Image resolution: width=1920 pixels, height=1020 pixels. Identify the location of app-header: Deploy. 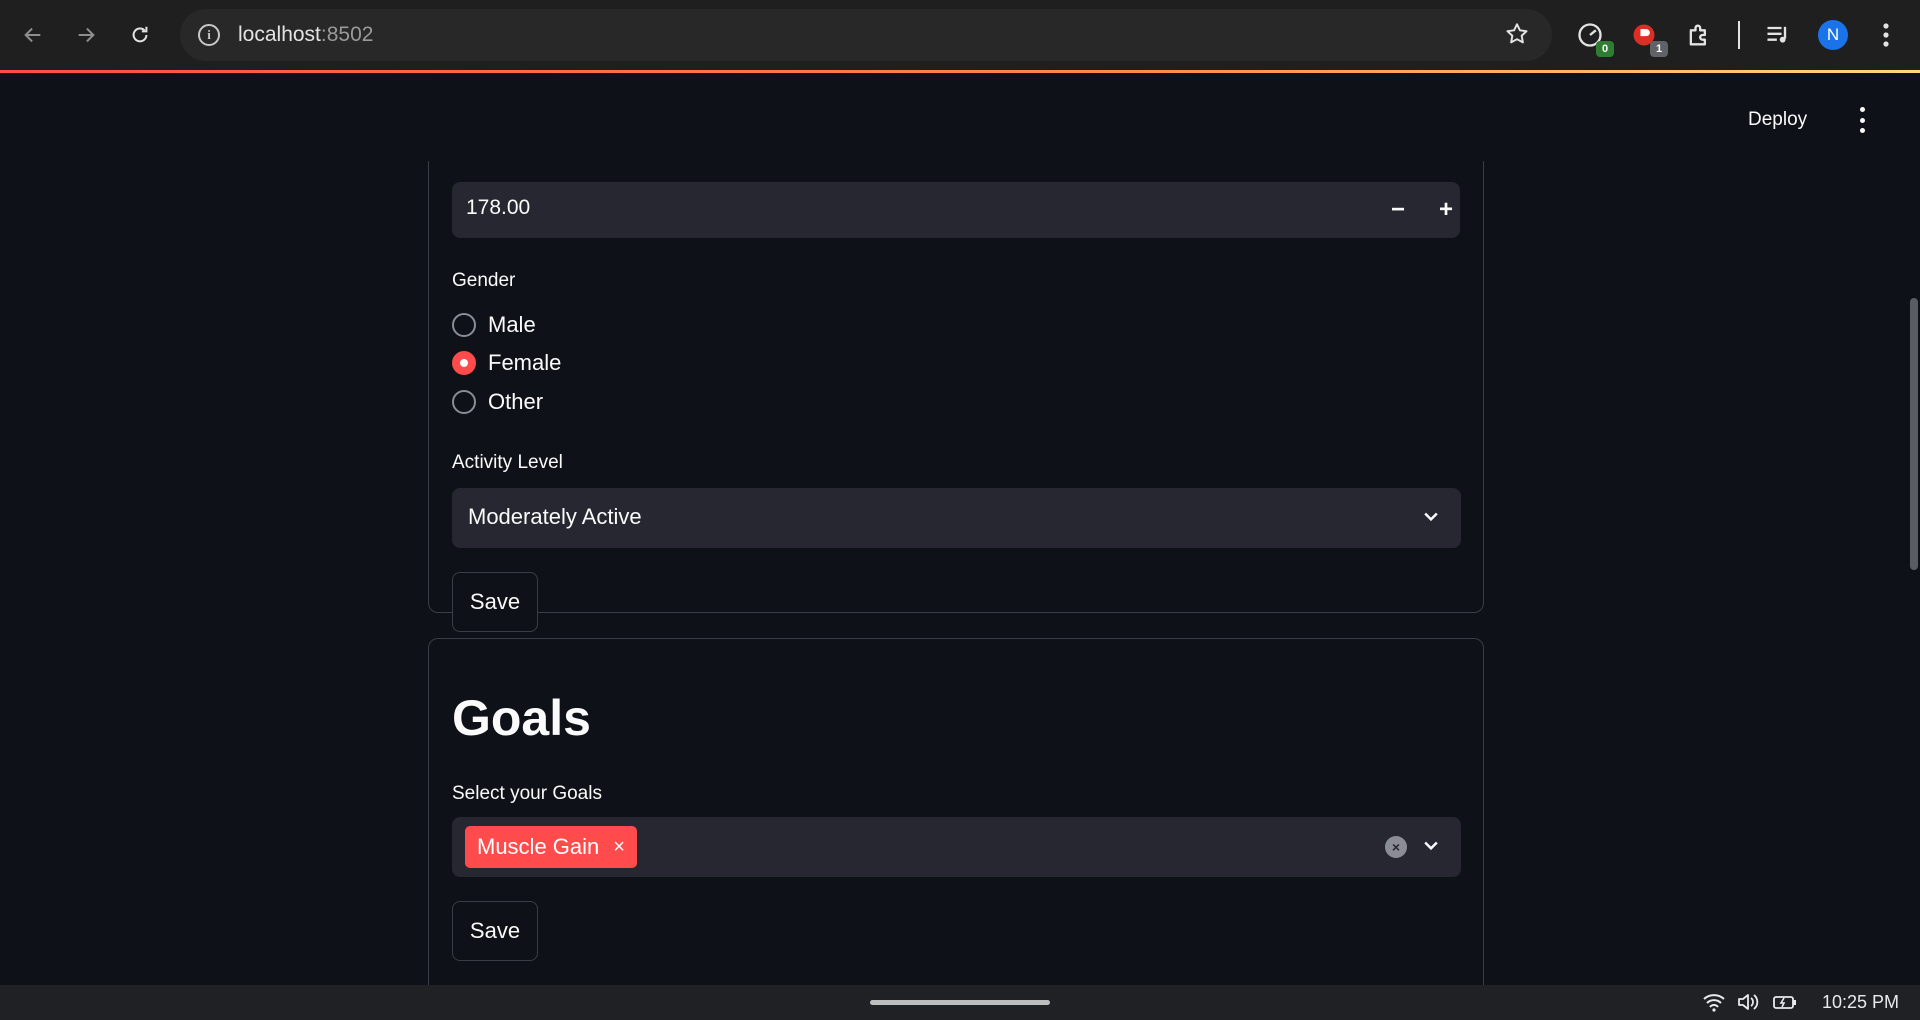
(960, 117).